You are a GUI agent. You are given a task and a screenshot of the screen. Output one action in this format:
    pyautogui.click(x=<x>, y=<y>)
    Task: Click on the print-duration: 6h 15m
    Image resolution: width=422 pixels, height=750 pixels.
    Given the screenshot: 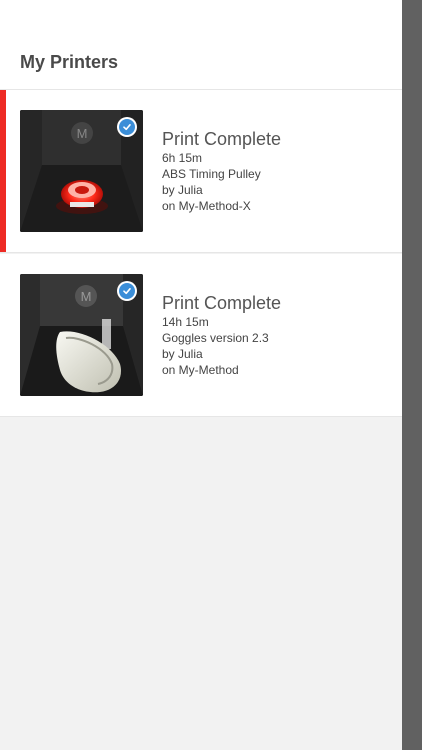 What is the action you would take?
    pyautogui.click(x=182, y=158)
    